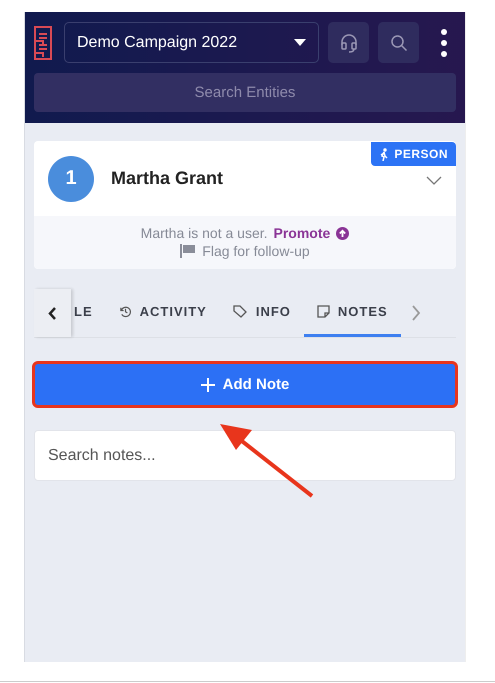 This screenshot has width=495, height=683. Describe the element at coordinates (262, 313) in the screenshot. I see `tab: INFO` at that location.